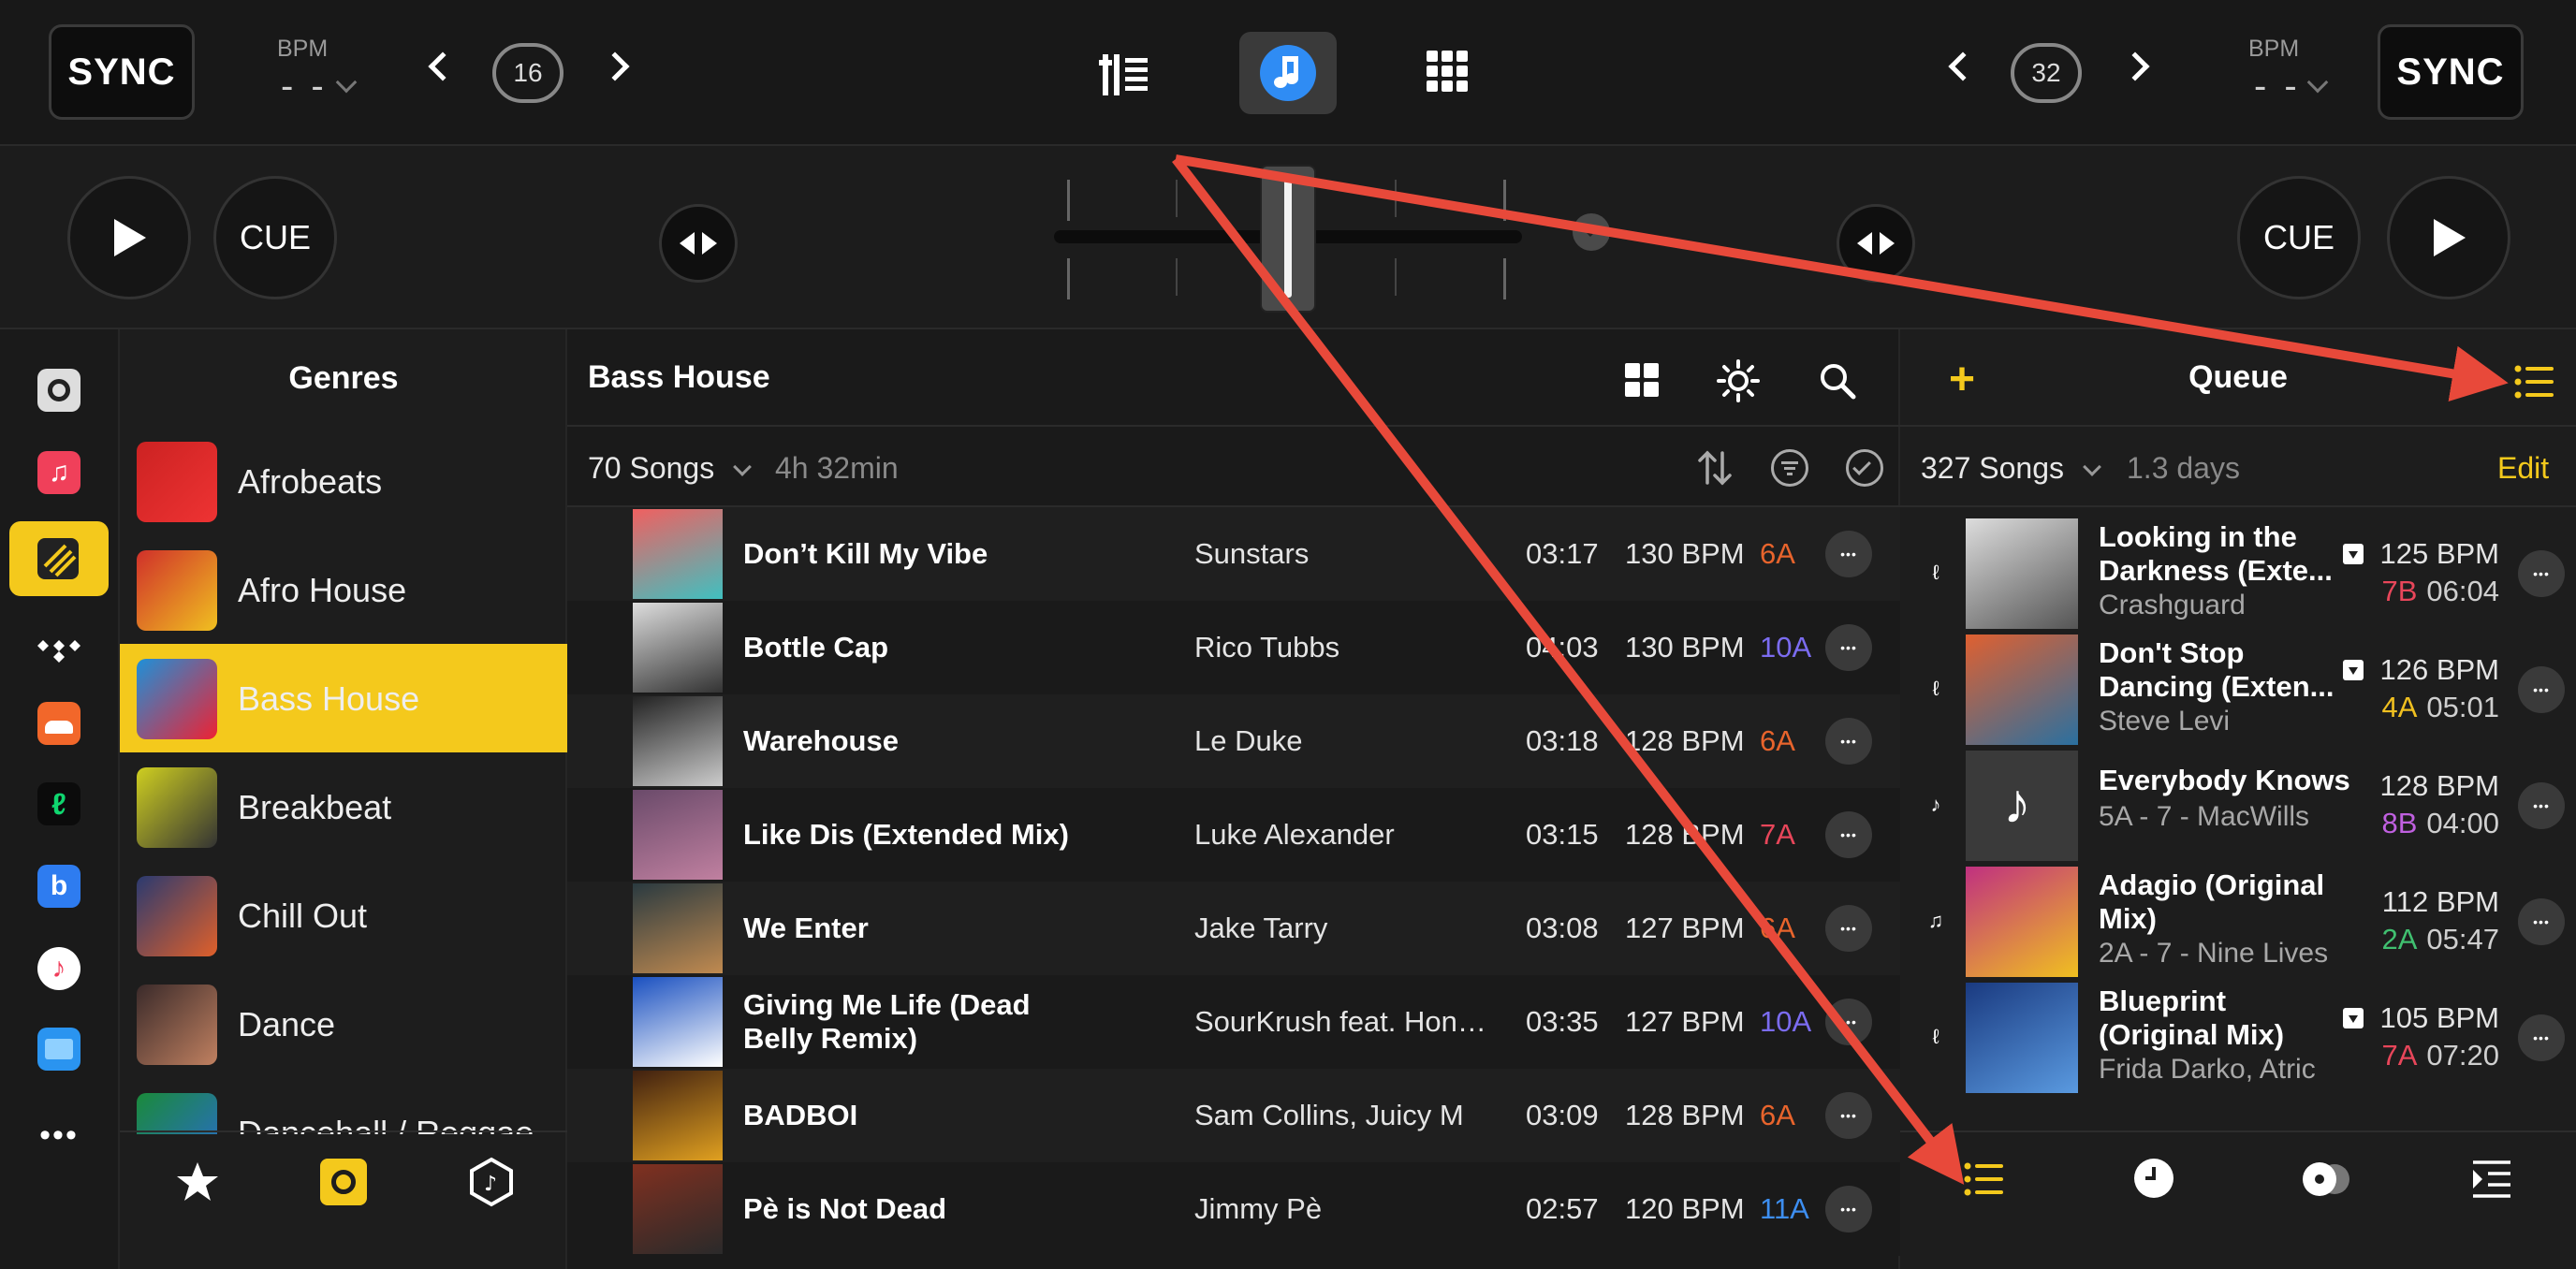 This screenshot has height=1269, width=2576. What do you see at coordinates (615, 66) in the screenshot?
I see `left-loop-next-icon` at bounding box center [615, 66].